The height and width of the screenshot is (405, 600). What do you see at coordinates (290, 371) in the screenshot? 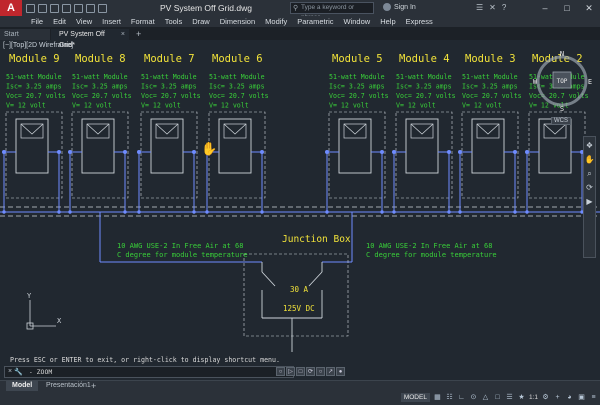
I see `tool-b-icon: ▷` at bounding box center [290, 371].